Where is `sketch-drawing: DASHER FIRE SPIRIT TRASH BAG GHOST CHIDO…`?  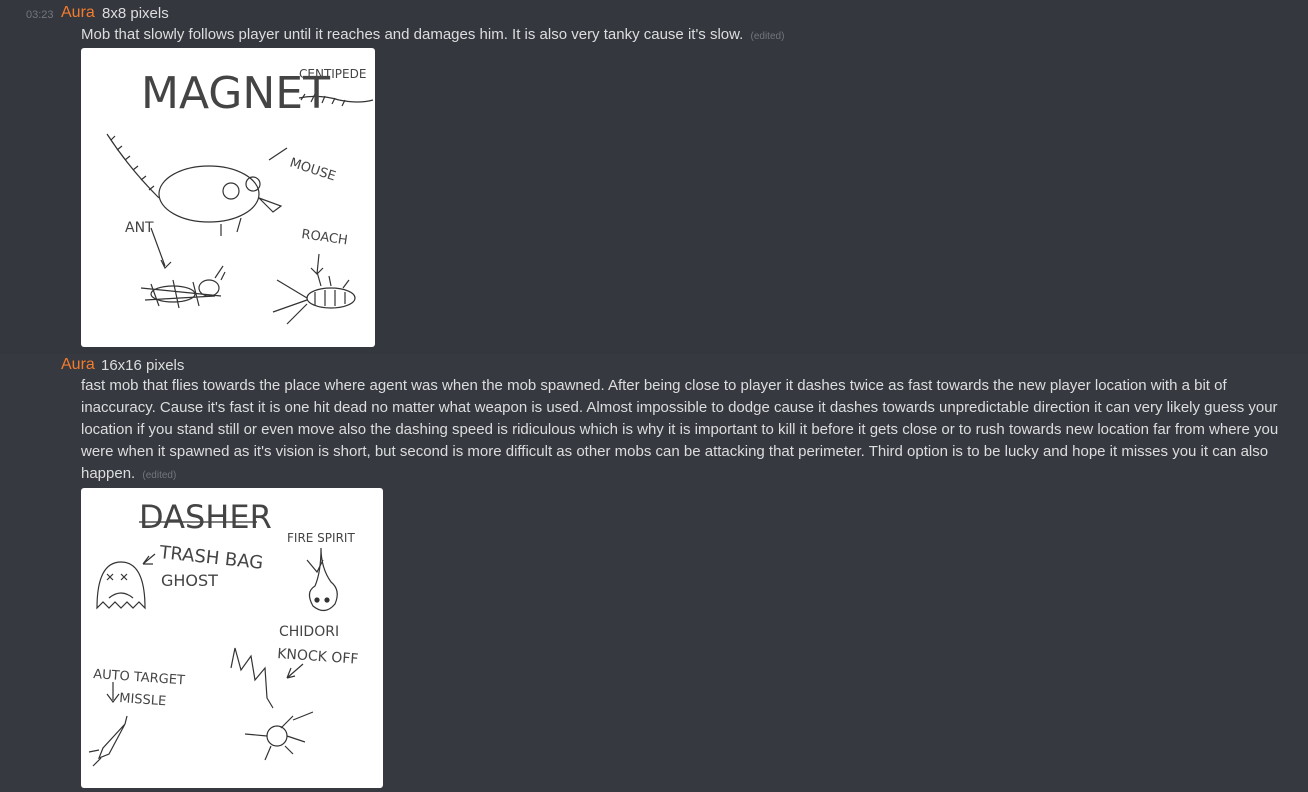
sketch-drawing: DASHER FIRE SPIRIT TRASH BAG GHOST CHIDO… is located at coordinates (223, 632).